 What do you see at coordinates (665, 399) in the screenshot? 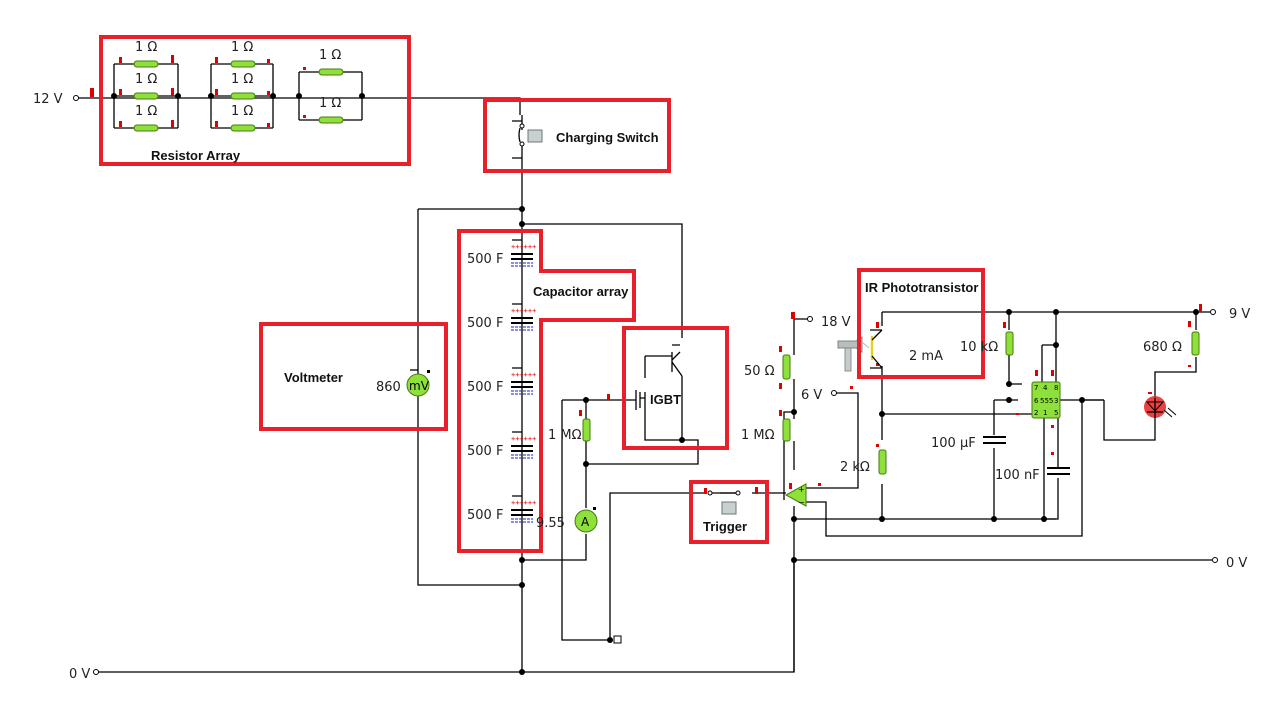
I see `igbt-label: IGBT` at bounding box center [665, 399].